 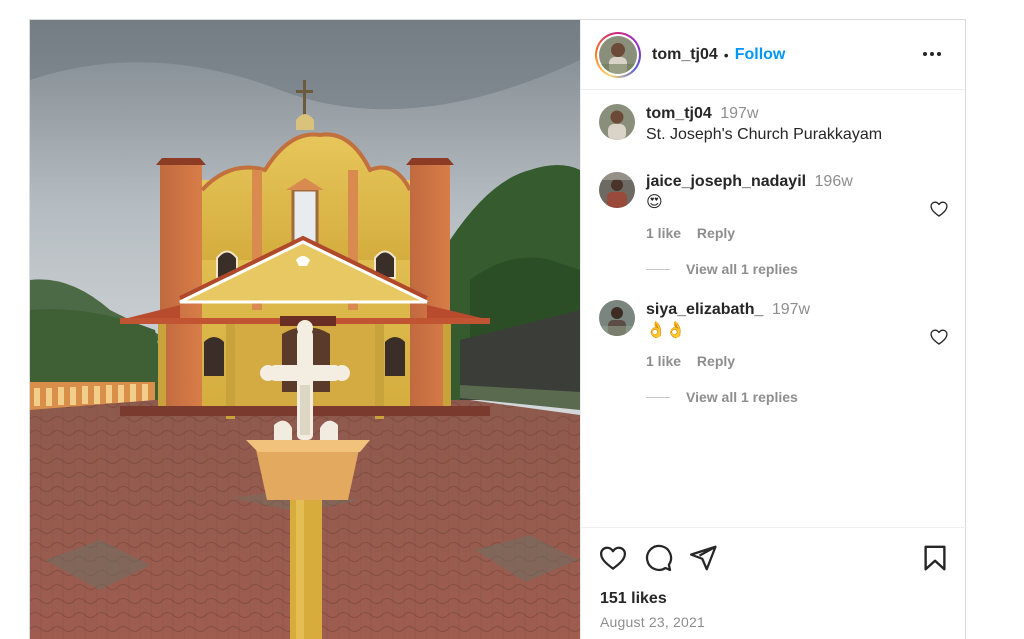 I want to click on post-date: August 23, 2021, so click(x=652, y=622).